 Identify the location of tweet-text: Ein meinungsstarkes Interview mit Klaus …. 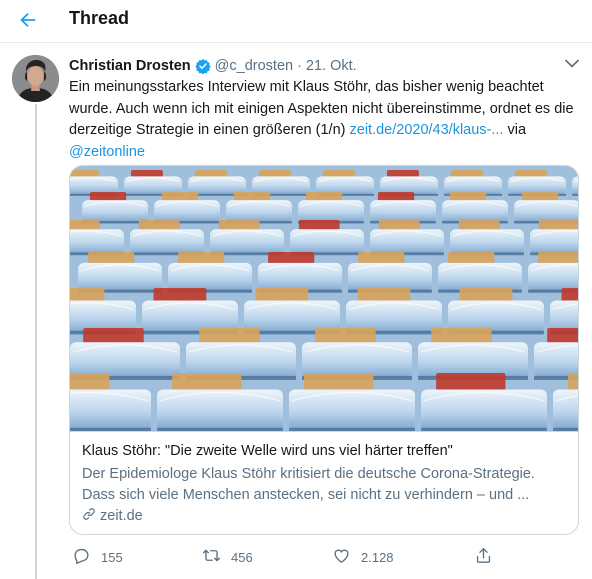
(324, 120).